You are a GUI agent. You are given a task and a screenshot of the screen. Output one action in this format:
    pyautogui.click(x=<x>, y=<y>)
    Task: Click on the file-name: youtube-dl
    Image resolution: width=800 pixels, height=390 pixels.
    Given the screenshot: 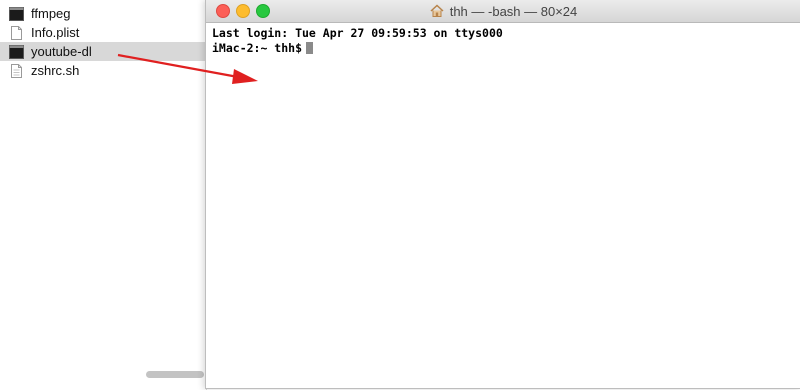 What is the action you would take?
    pyautogui.click(x=61, y=51)
    